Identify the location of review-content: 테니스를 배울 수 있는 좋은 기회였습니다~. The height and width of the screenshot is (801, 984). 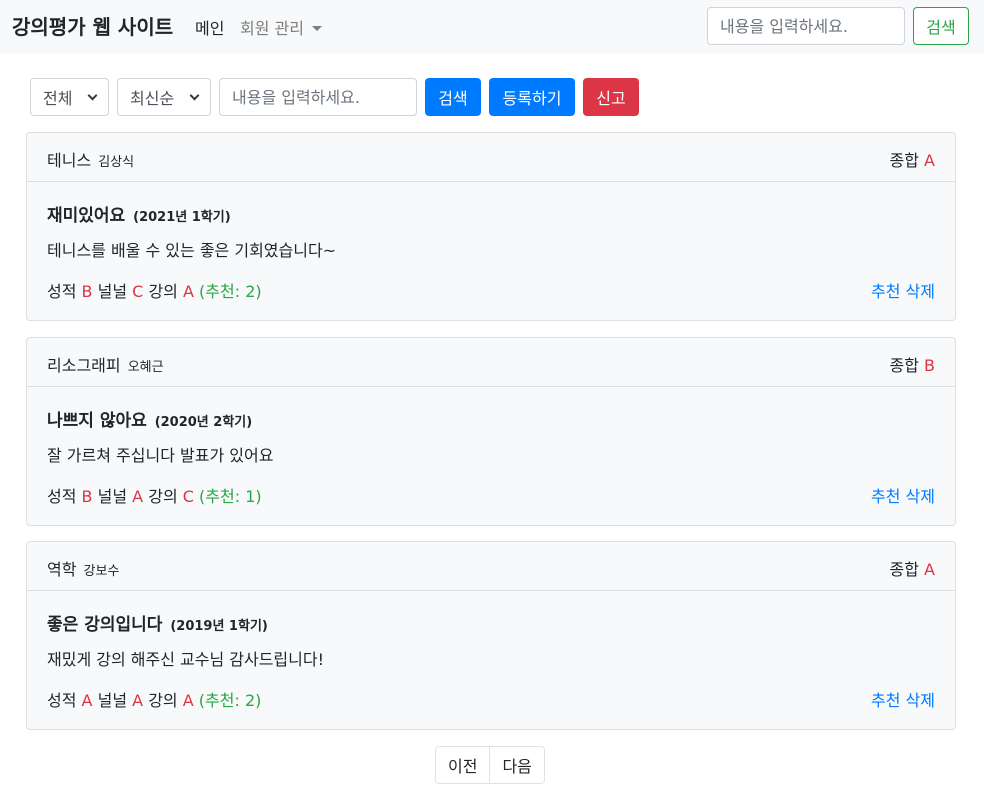
(192, 250).